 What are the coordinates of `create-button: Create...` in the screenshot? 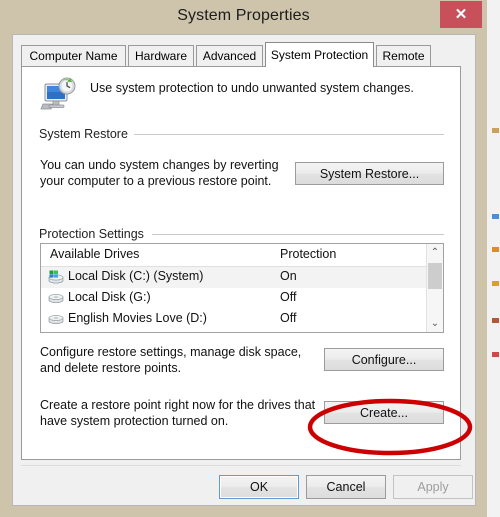 It's located at (384, 412).